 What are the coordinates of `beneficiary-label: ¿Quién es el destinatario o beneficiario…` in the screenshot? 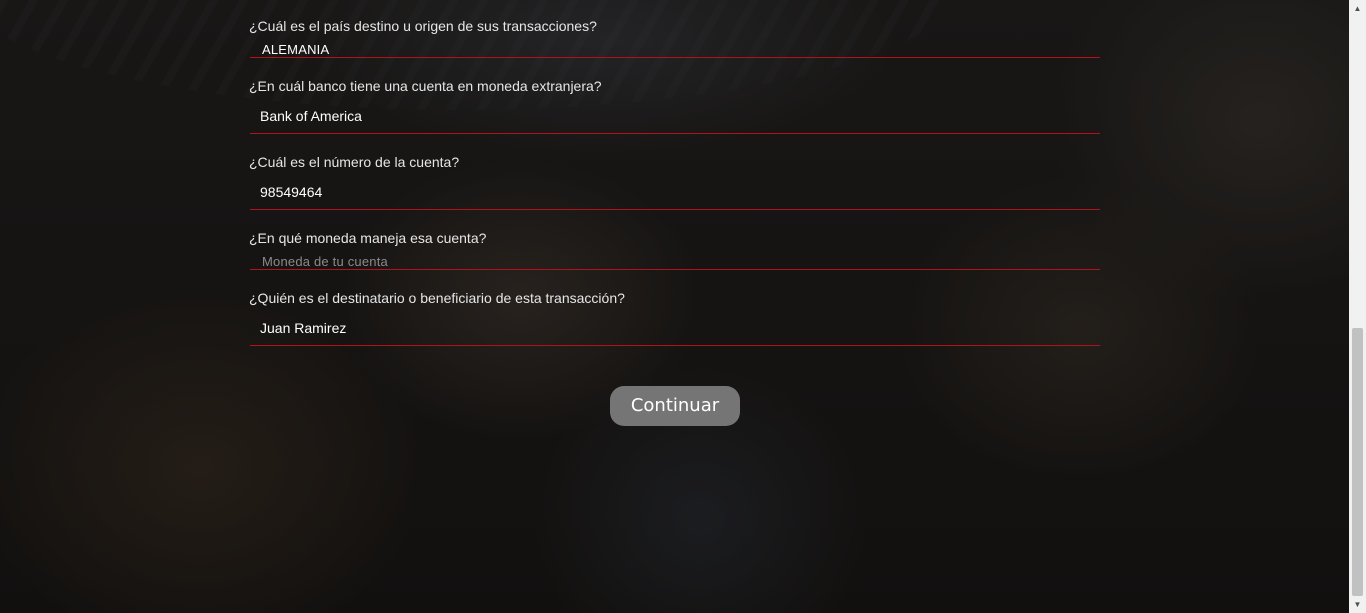 It's located at (437, 298).